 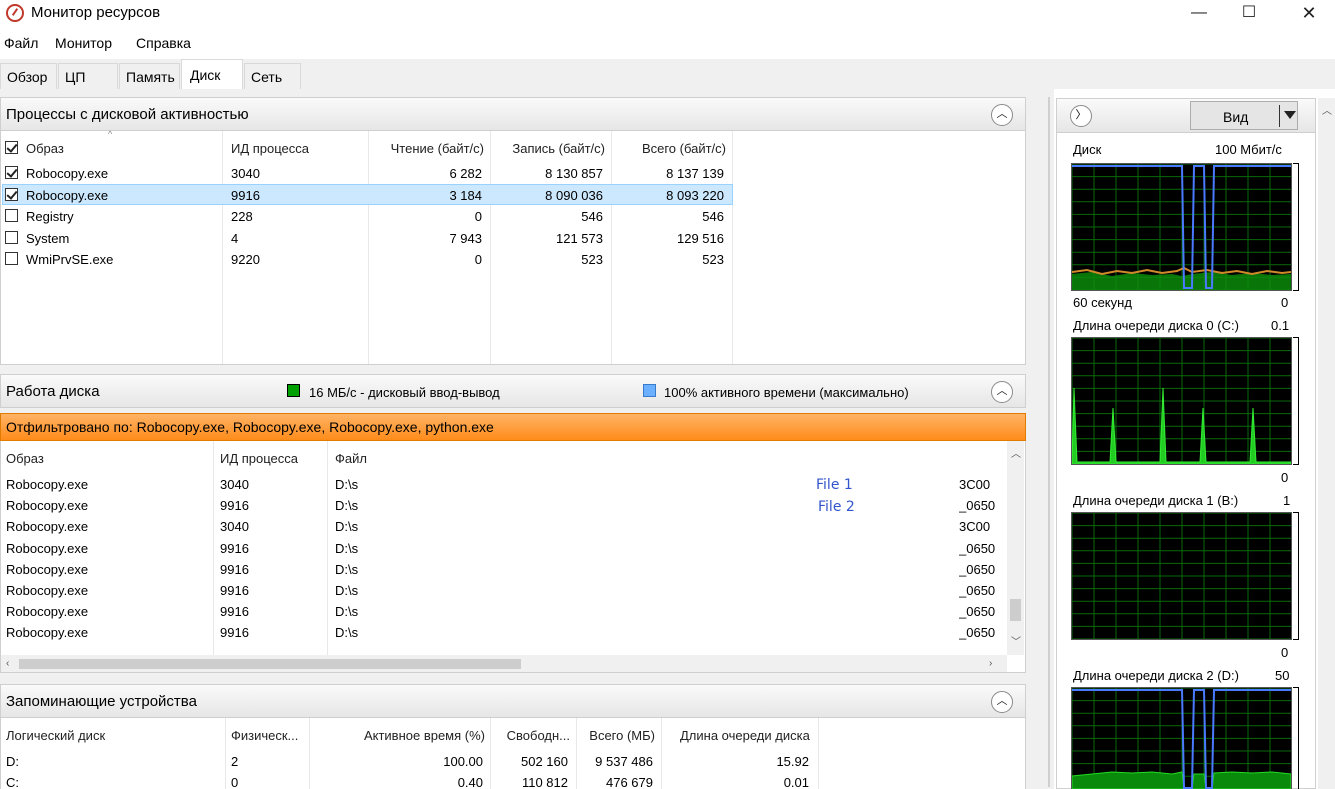 I want to click on process-pid: 9220, so click(x=245, y=259).